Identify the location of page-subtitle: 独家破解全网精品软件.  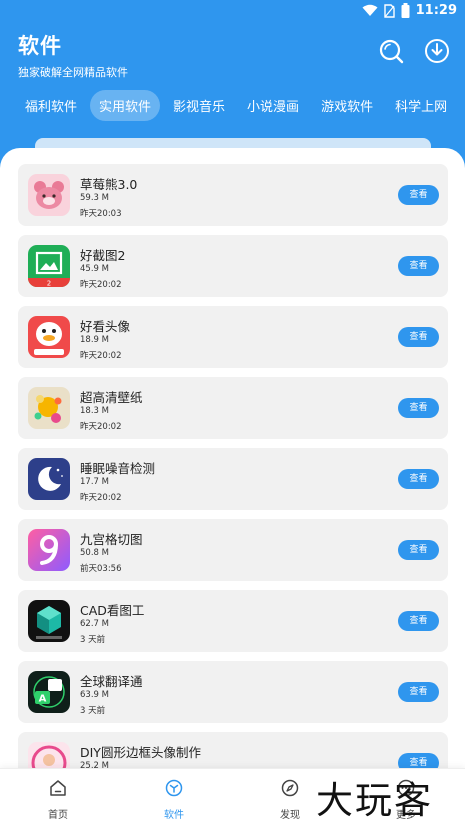
(73, 72).